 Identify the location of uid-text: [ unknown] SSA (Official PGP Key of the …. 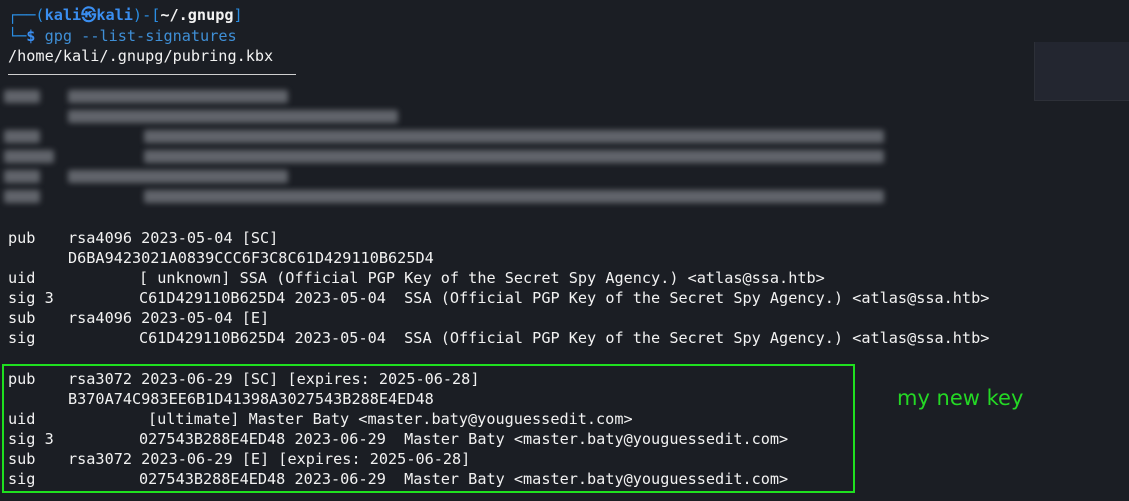
(482, 278).